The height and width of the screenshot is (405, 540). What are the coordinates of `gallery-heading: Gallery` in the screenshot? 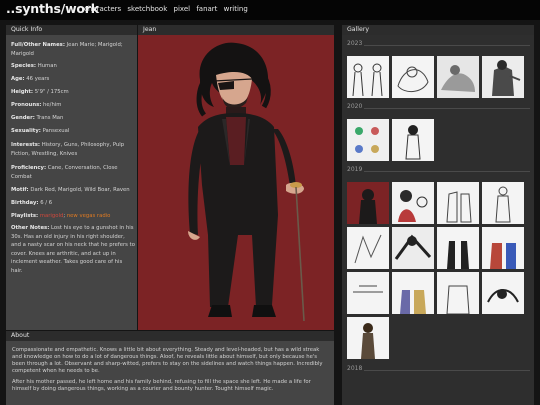 It's located at (438, 30).